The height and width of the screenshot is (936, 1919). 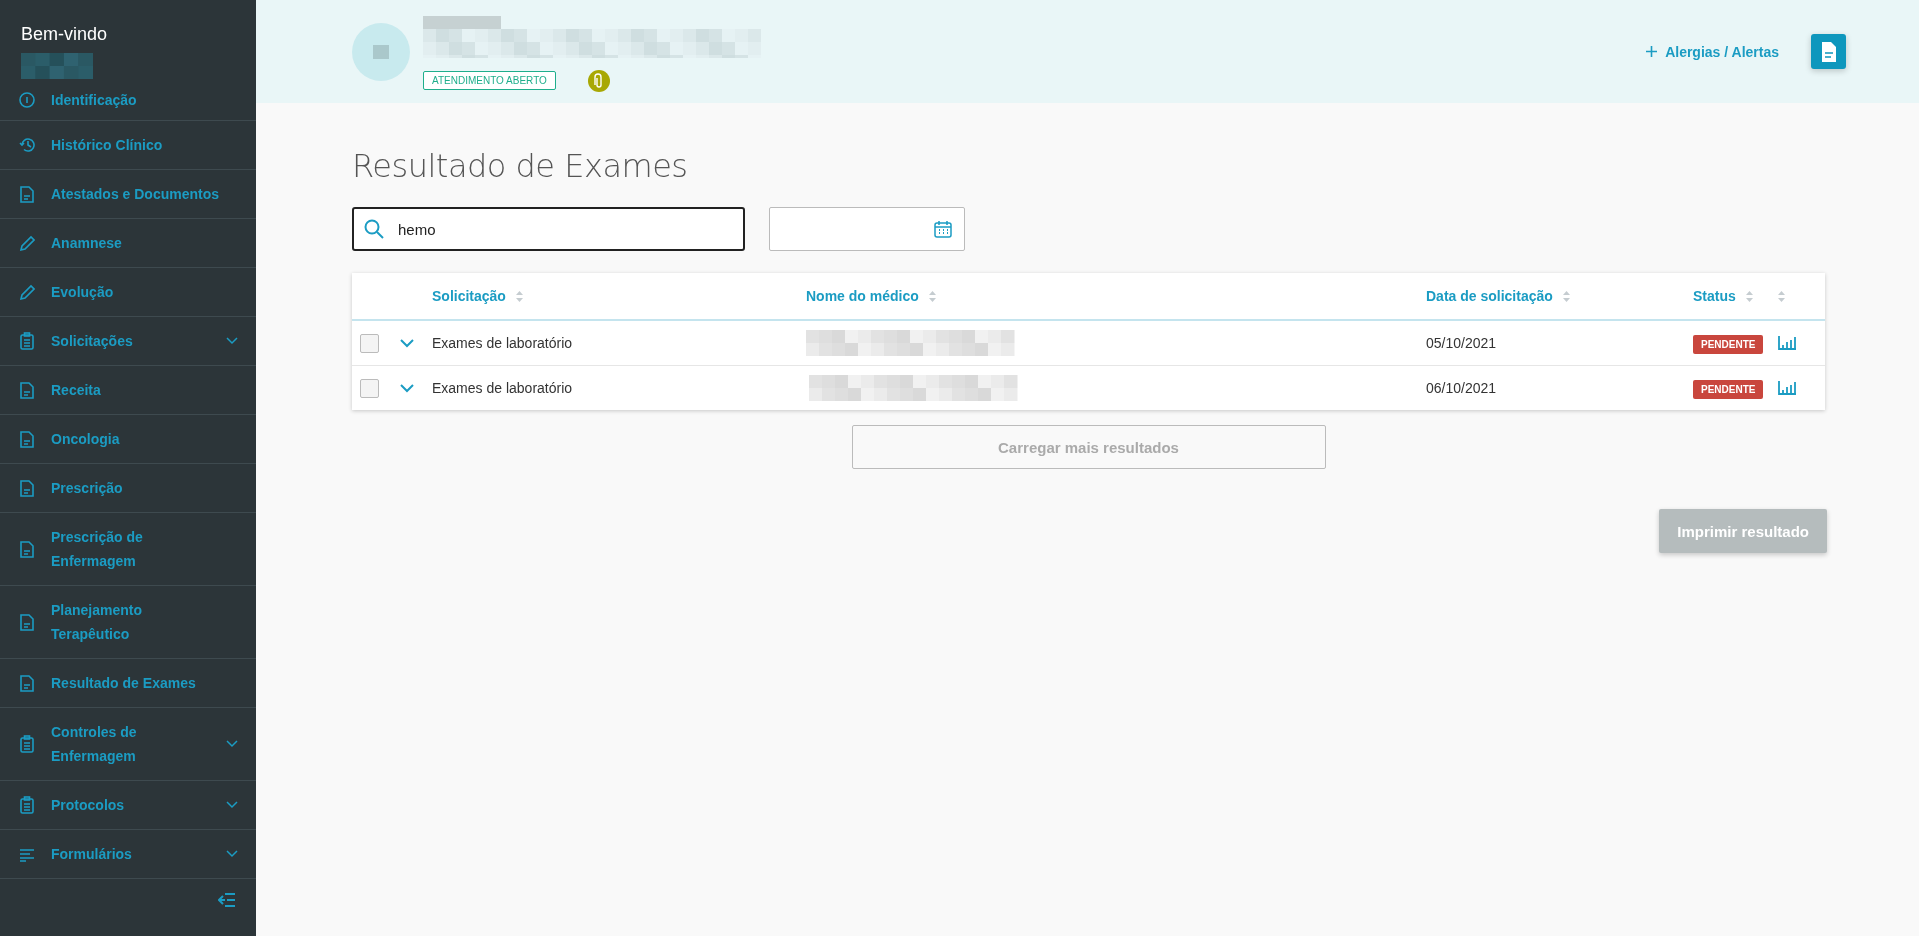 What do you see at coordinates (374, 229) in the screenshot?
I see `search-icon` at bounding box center [374, 229].